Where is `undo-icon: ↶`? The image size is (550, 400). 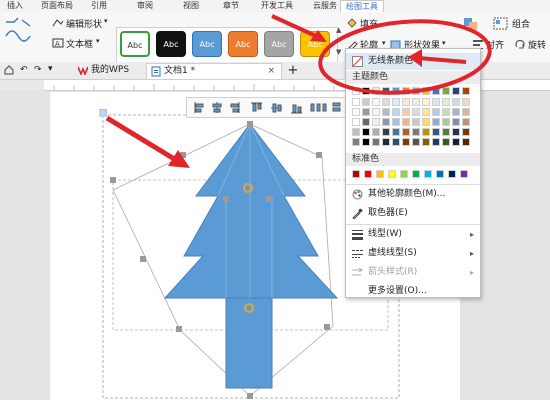
undo-icon: ↶ is located at coordinates (24, 70).